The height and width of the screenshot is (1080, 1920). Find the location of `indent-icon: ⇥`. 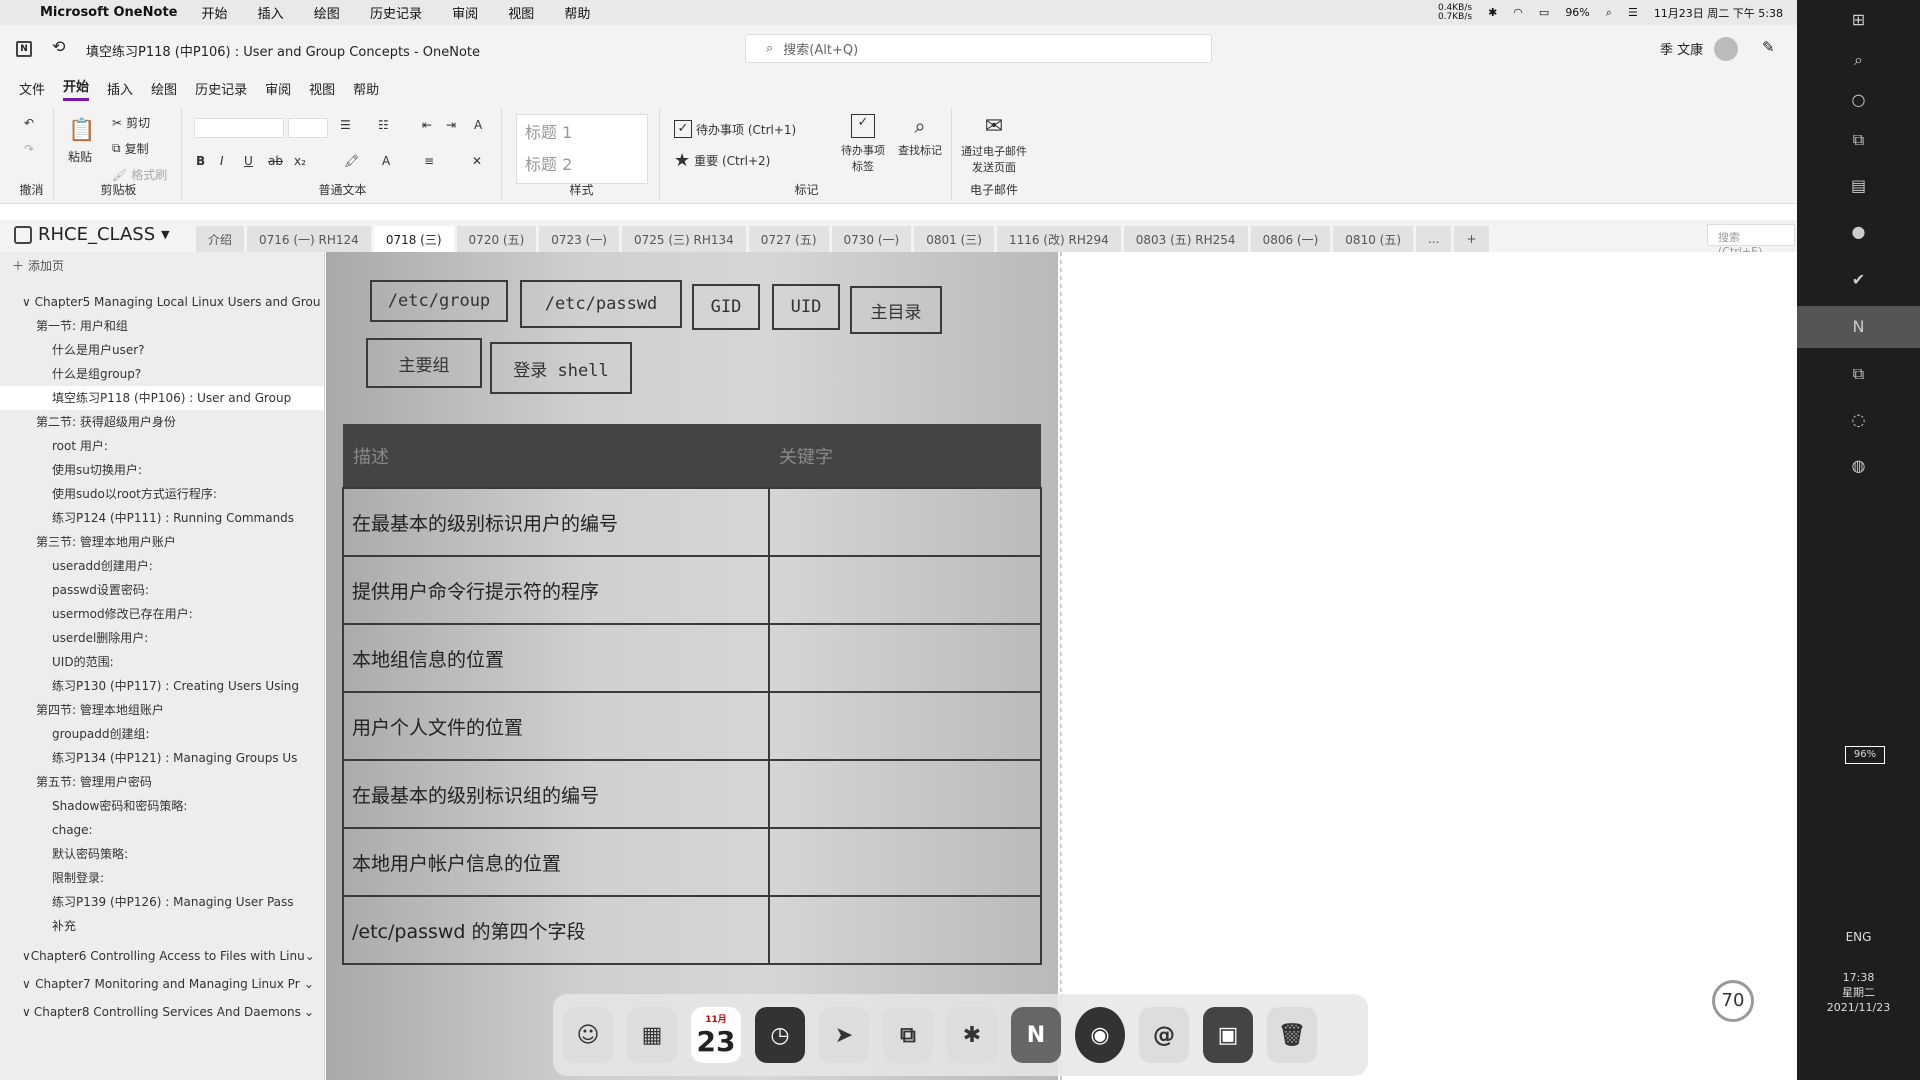

indent-icon: ⇥ is located at coordinates (451, 125).